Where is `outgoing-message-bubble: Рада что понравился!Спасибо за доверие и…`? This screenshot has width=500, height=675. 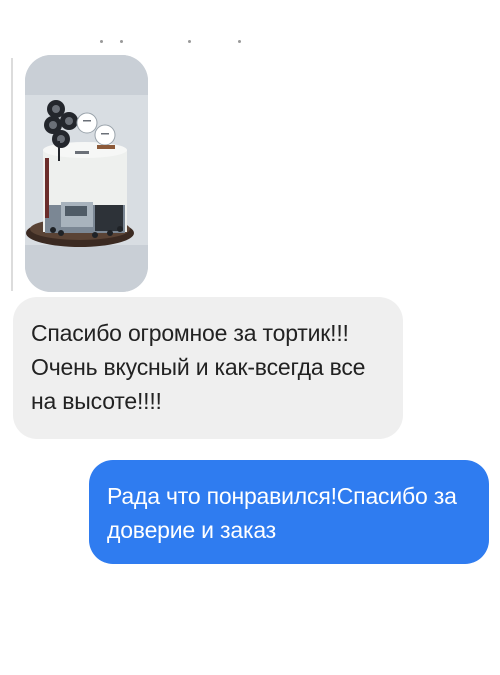
outgoing-message-bubble: Рада что понравился!Спасибо за доверие и… is located at coordinates (289, 512).